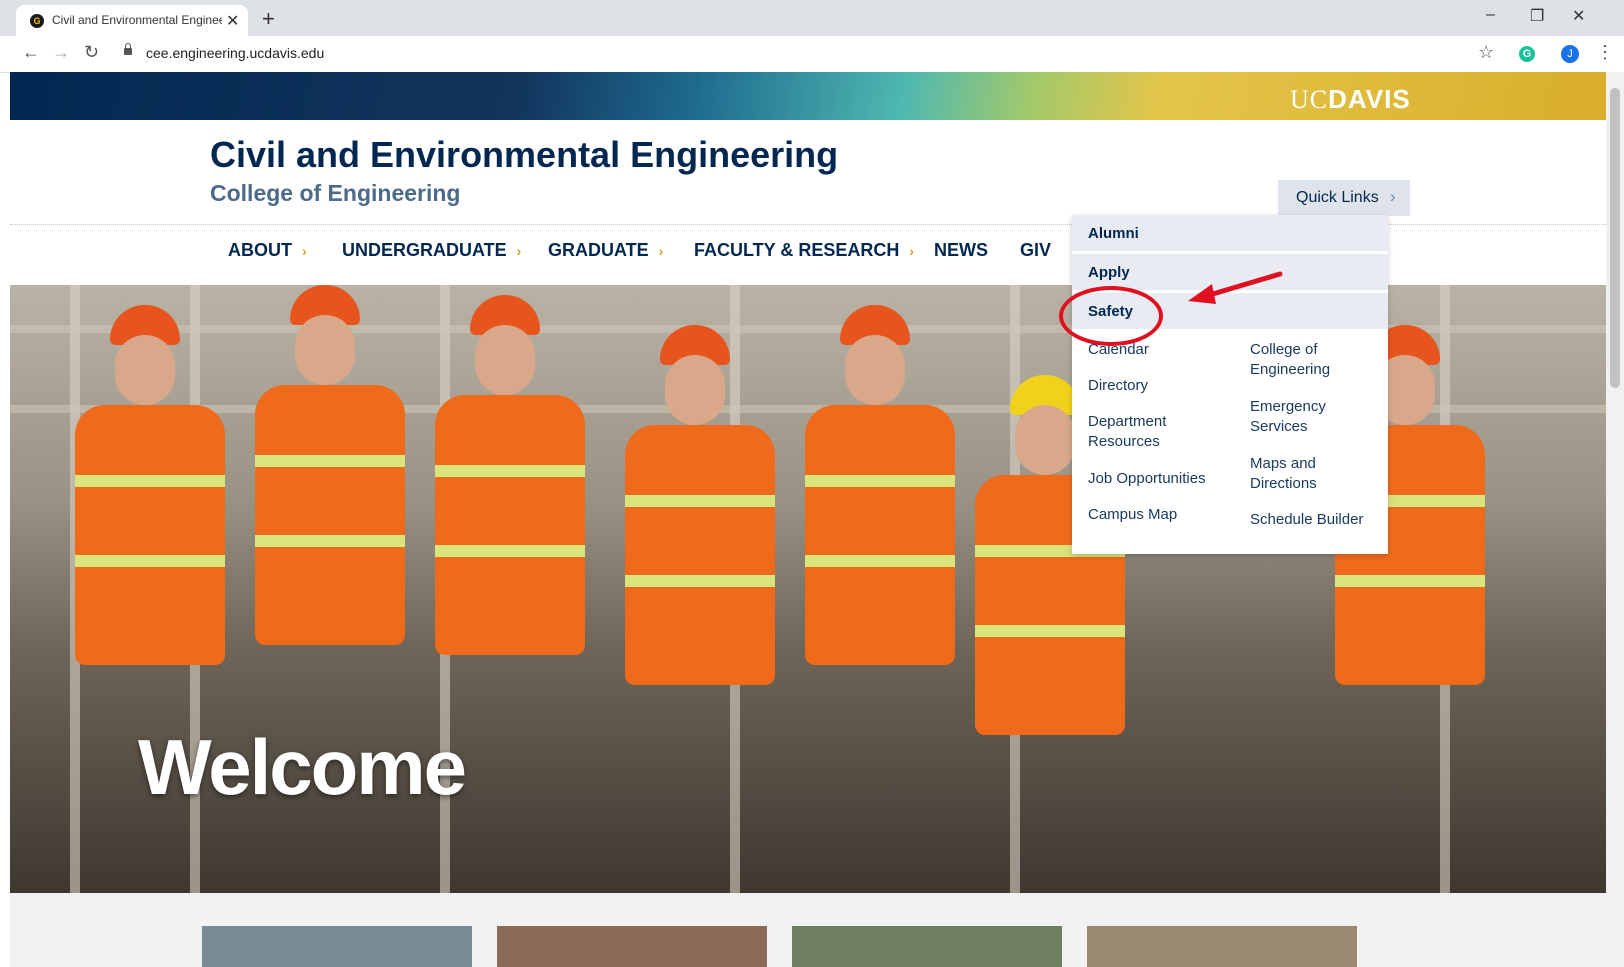 This screenshot has width=1624, height=967. Describe the element at coordinates (1235, 287) in the screenshot. I see `annotation-arrow-icon` at that location.